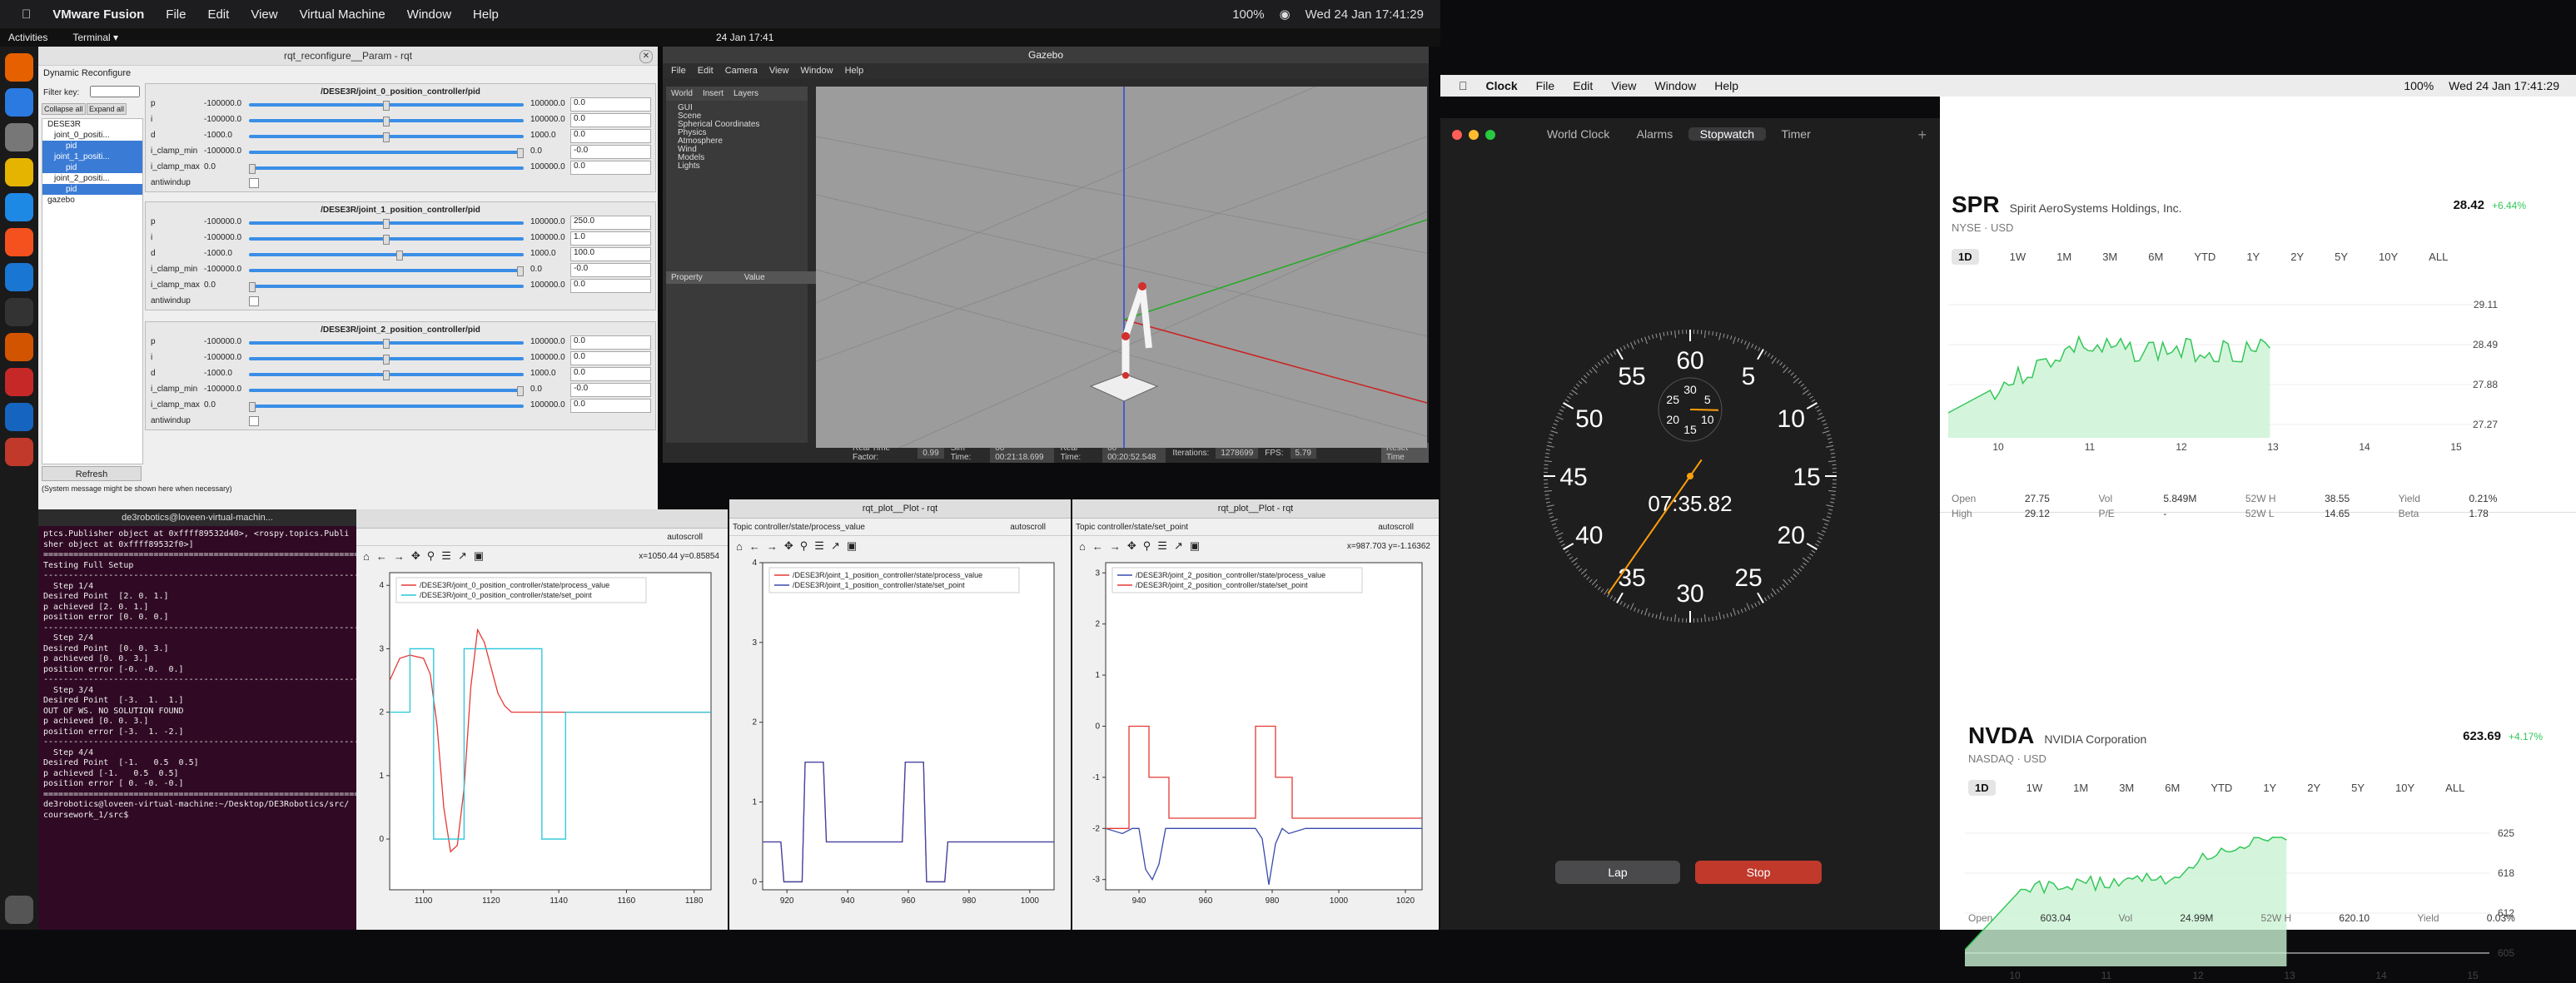  What do you see at coordinates (27, 37) in the screenshot?
I see `activities-button: Activities` at bounding box center [27, 37].